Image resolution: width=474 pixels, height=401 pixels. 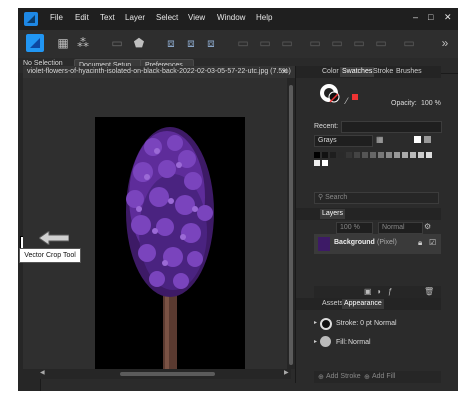 What do you see at coordinates (368, 291) in the screenshot?
I see `mask-icon: ▣` at bounding box center [368, 291].